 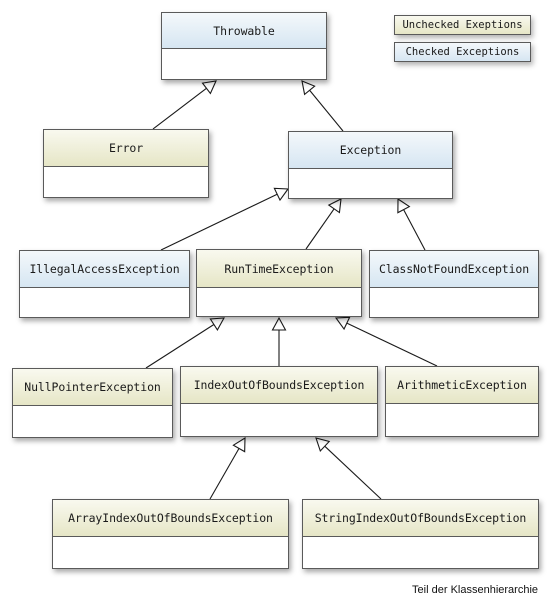 I want to click on legend-unchecked: Unchecked Exeptions, so click(x=462, y=25).